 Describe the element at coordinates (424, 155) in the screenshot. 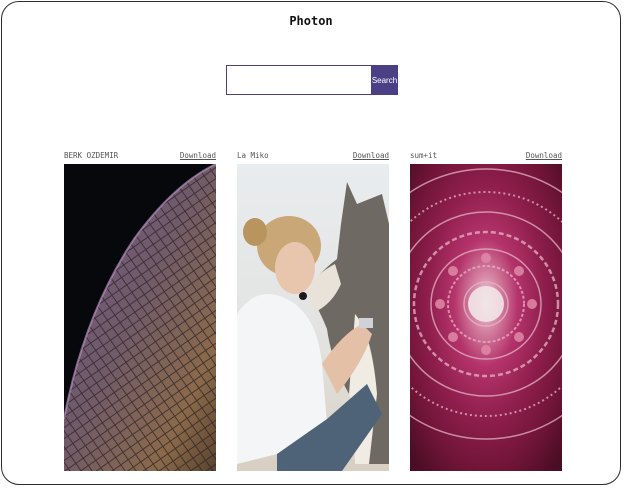

I see `photo-author: sum+it` at that location.